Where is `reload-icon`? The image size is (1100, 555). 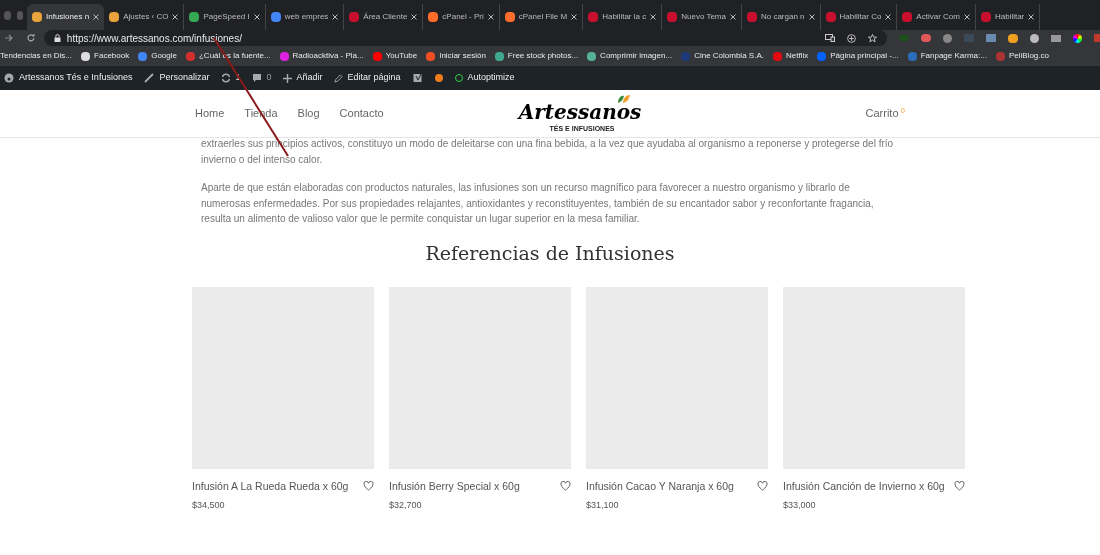
reload-icon is located at coordinates (30, 38).